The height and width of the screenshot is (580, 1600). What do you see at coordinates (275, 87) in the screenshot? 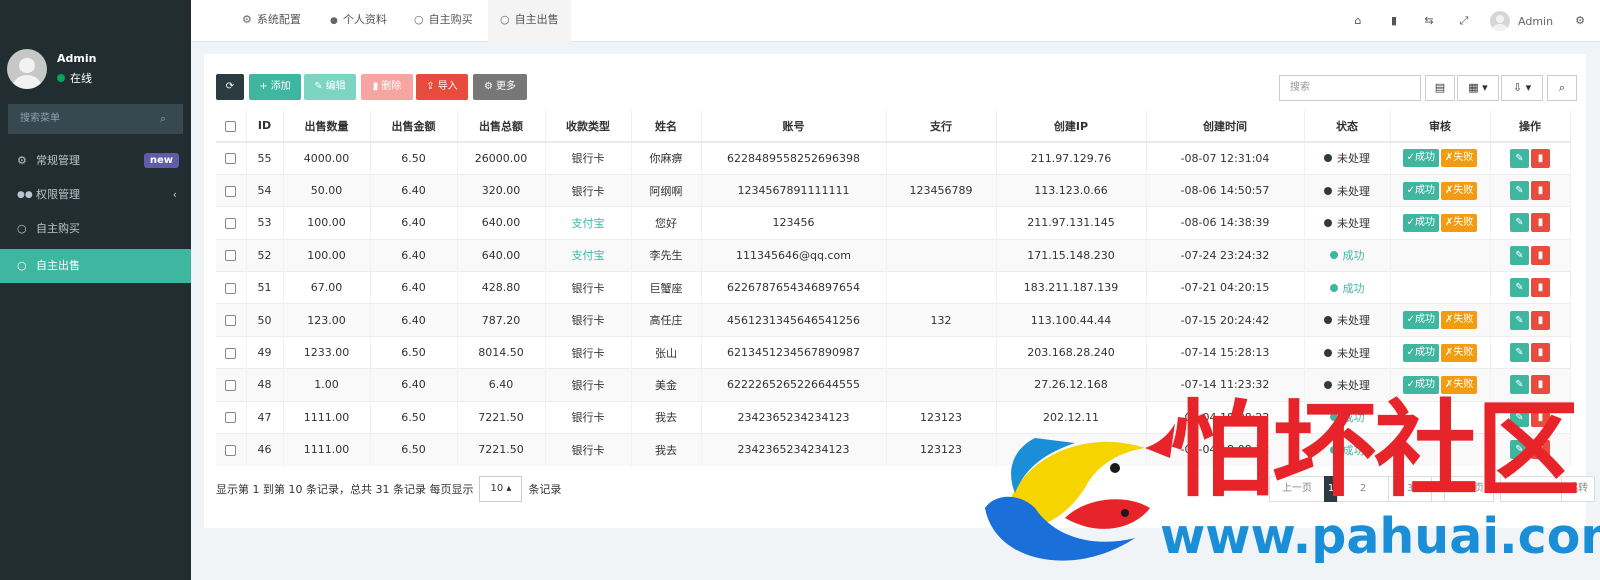
I see `add-button: + 添加` at bounding box center [275, 87].